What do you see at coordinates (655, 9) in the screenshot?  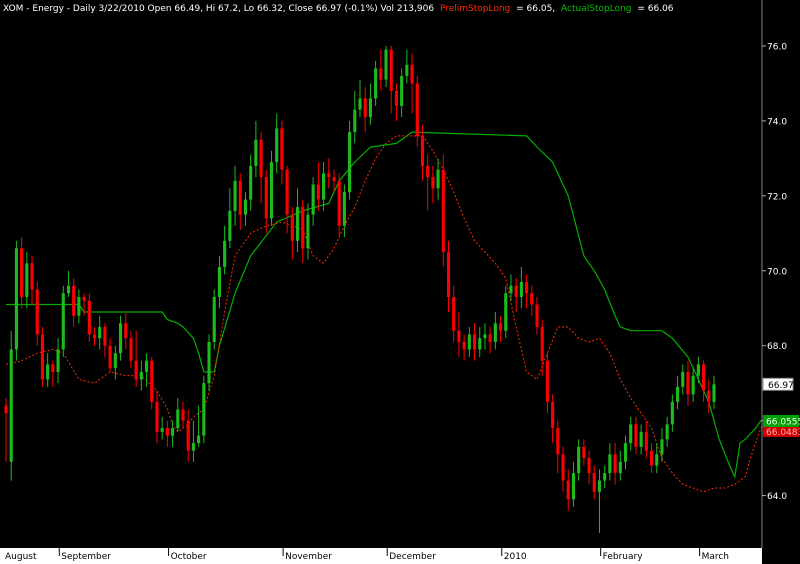 I see `actual-stop-value: = 66.06` at bounding box center [655, 9].